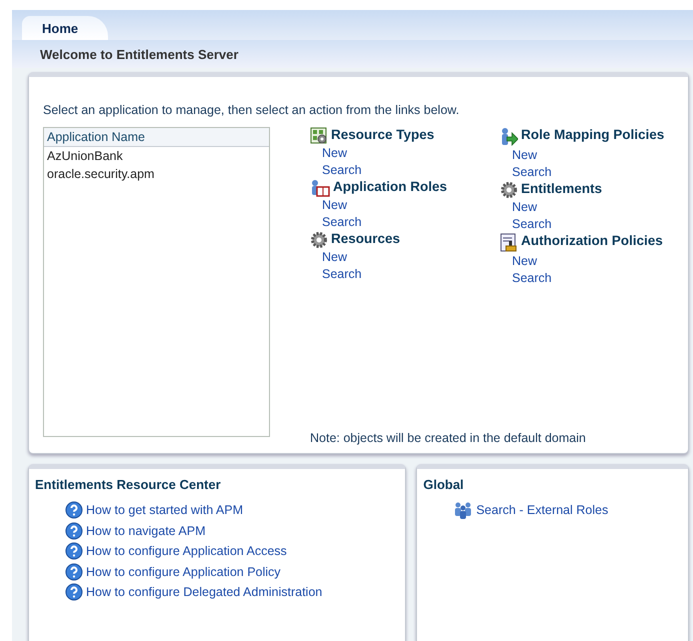 Image resolution: width=693 pixels, height=641 pixels. What do you see at coordinates (390, 187) in the screenshot?
I see `section-title: Application Roles` at bounding box center [390, 187].